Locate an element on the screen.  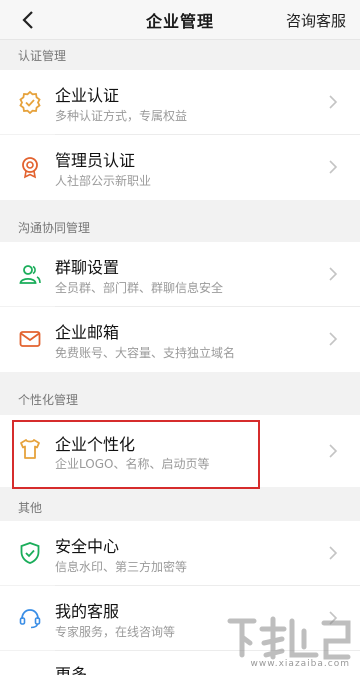
watermark-url: www.xiazaiba.com is located at coordinates (300, 664).